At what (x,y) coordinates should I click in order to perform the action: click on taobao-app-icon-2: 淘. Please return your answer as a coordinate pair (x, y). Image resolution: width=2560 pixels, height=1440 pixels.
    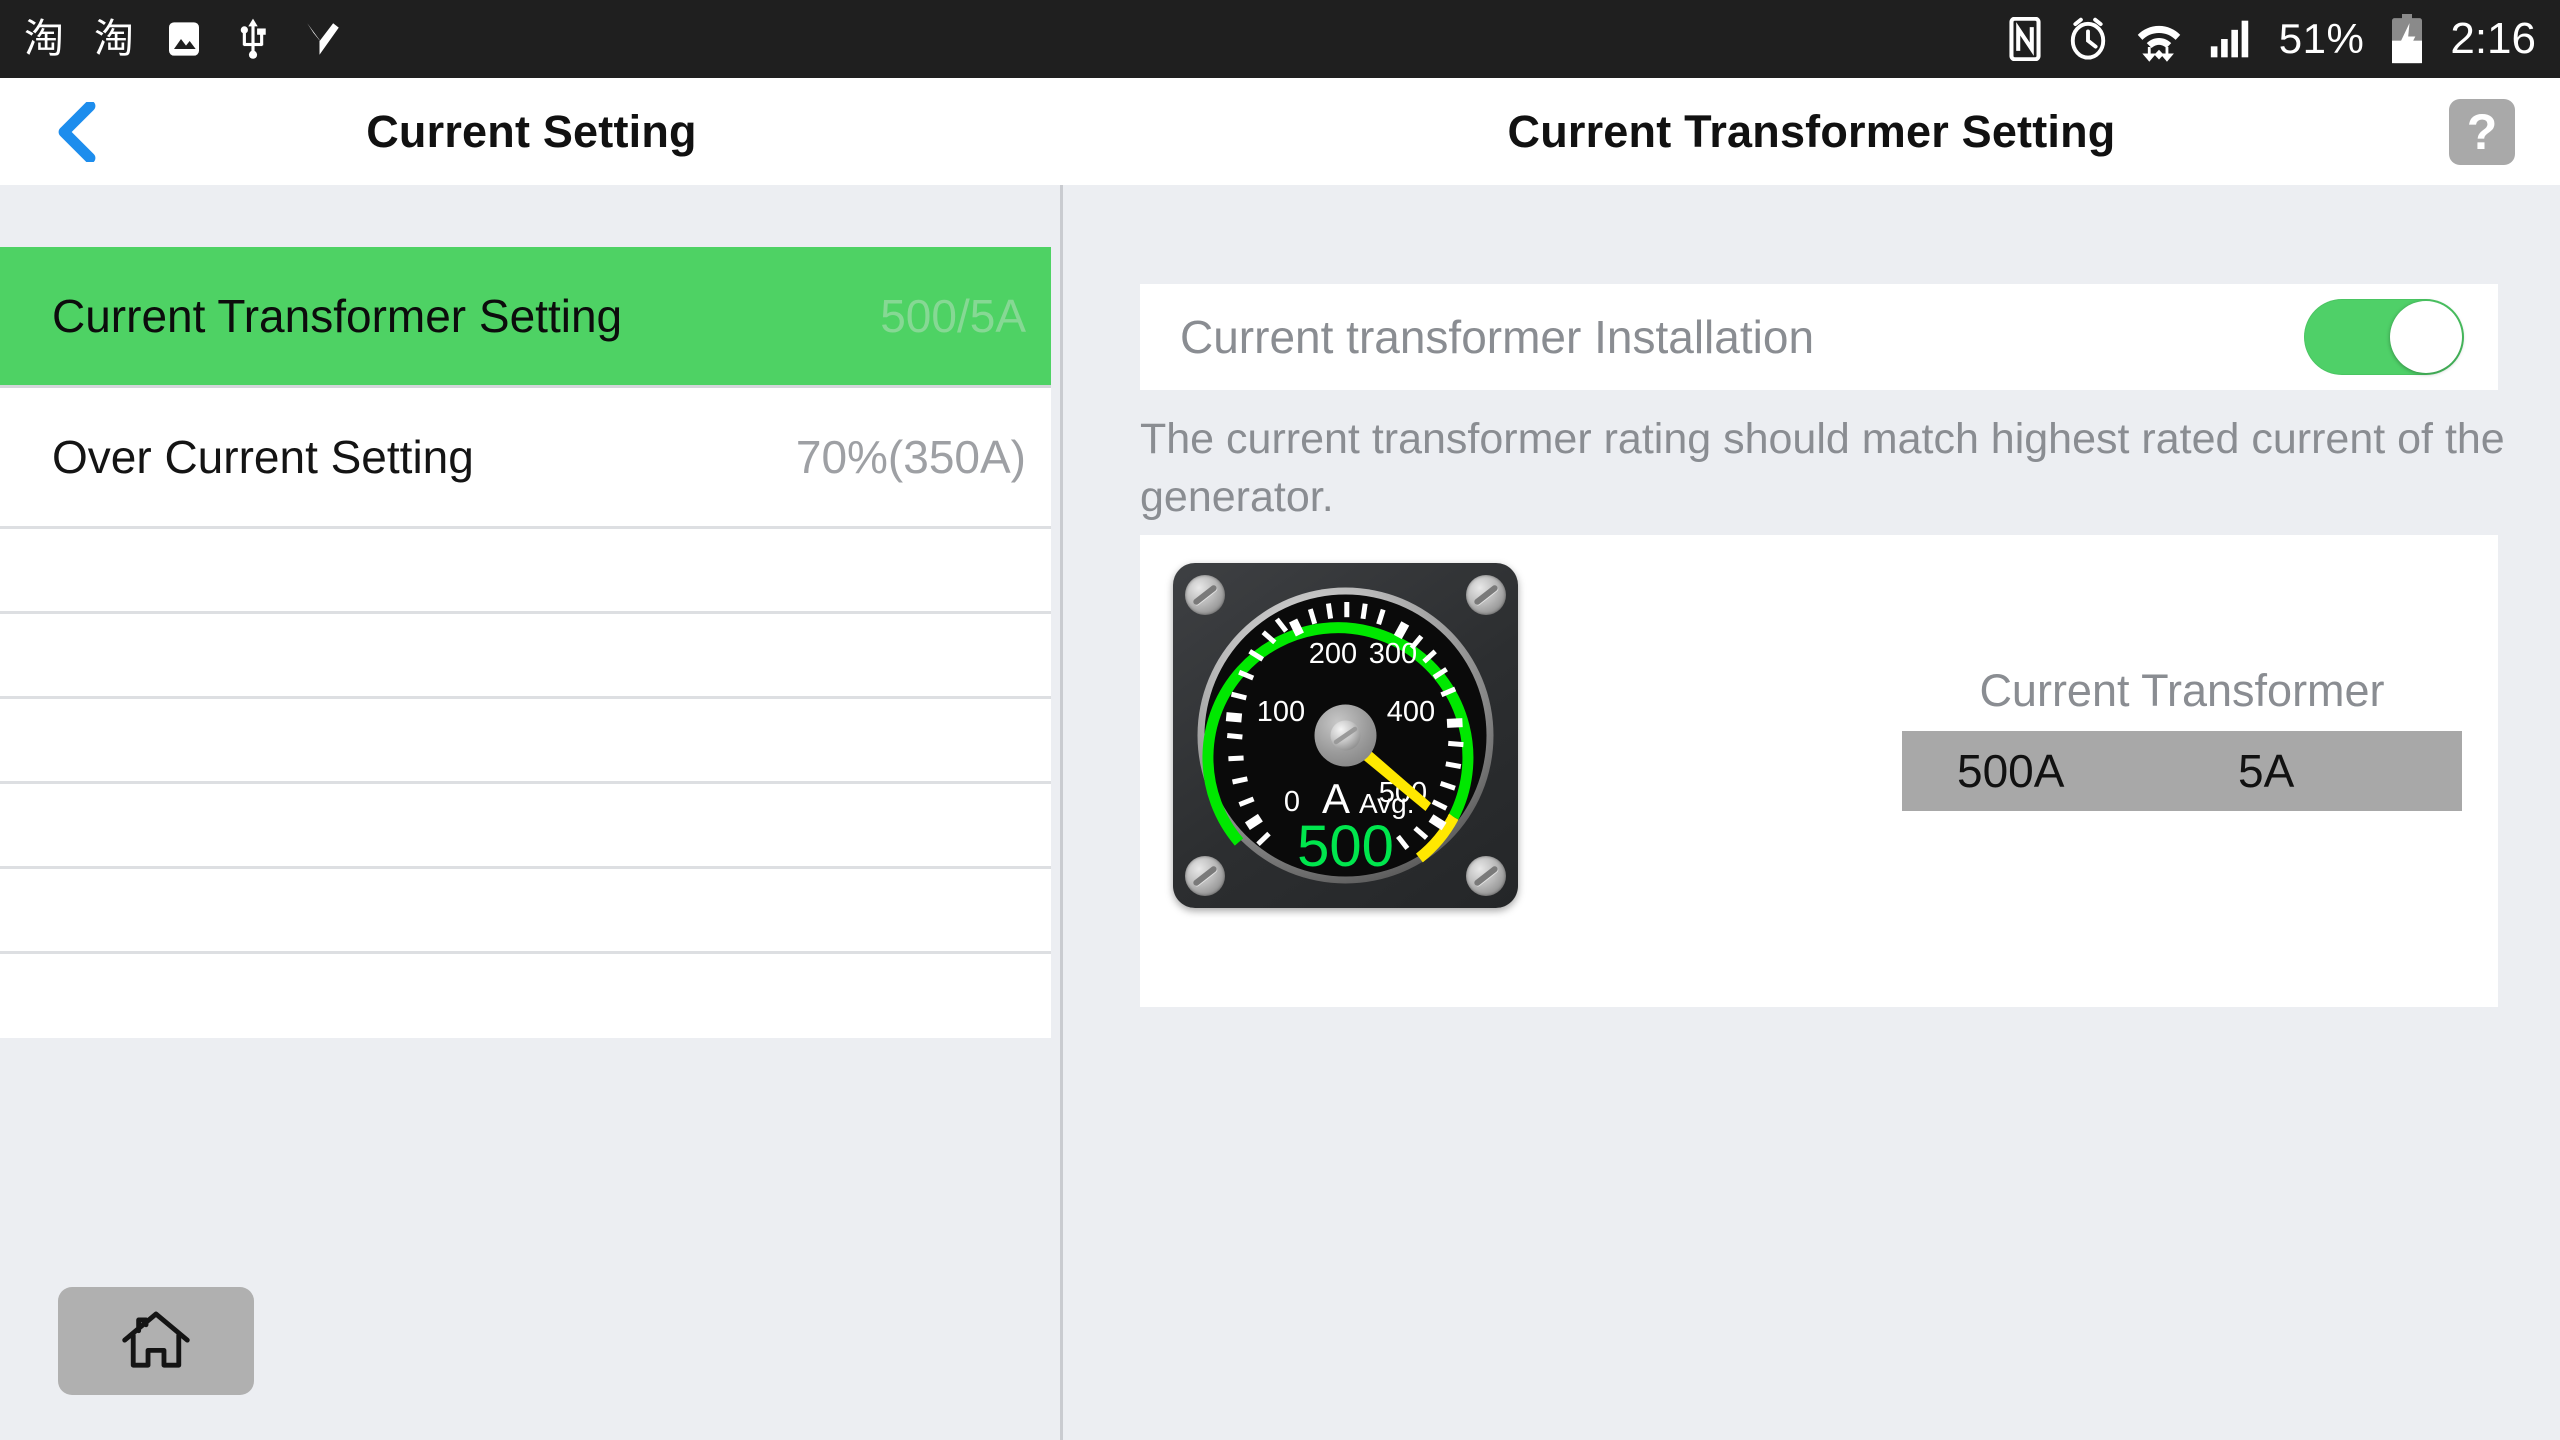
    Looking at the image, I should click on (114, 39).